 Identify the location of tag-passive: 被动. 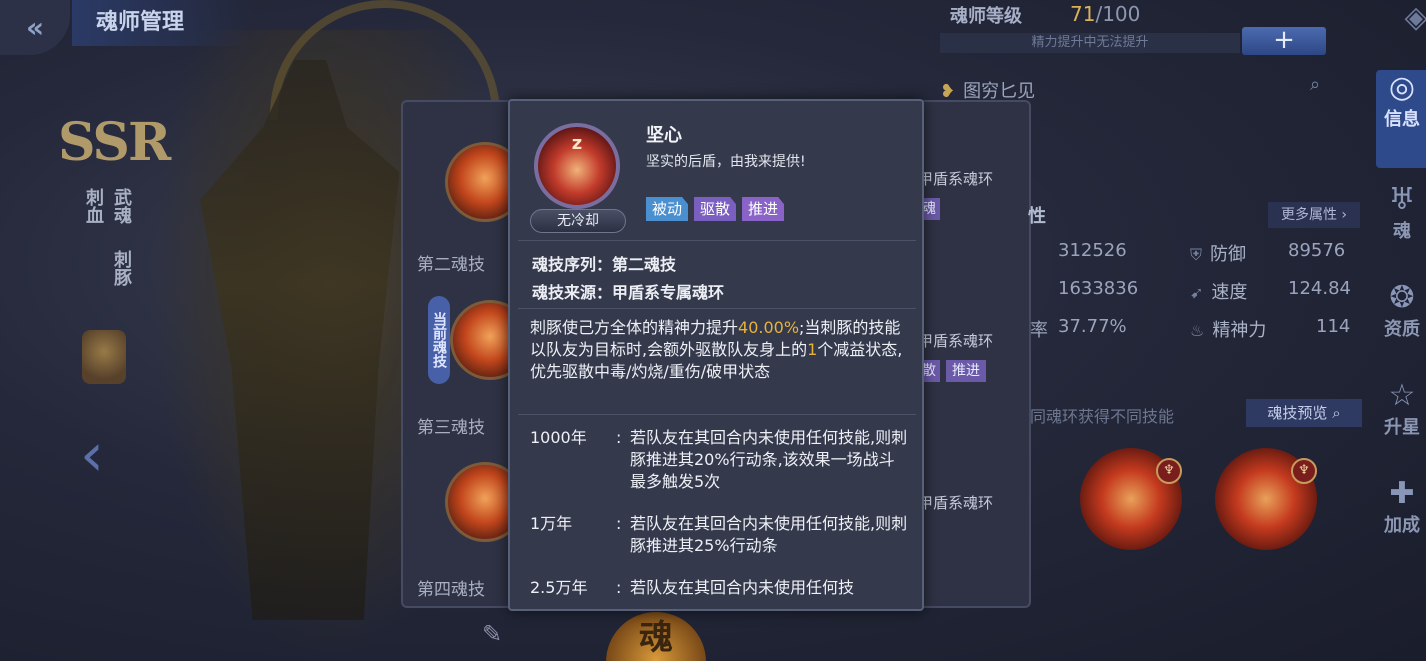
(667, 209).